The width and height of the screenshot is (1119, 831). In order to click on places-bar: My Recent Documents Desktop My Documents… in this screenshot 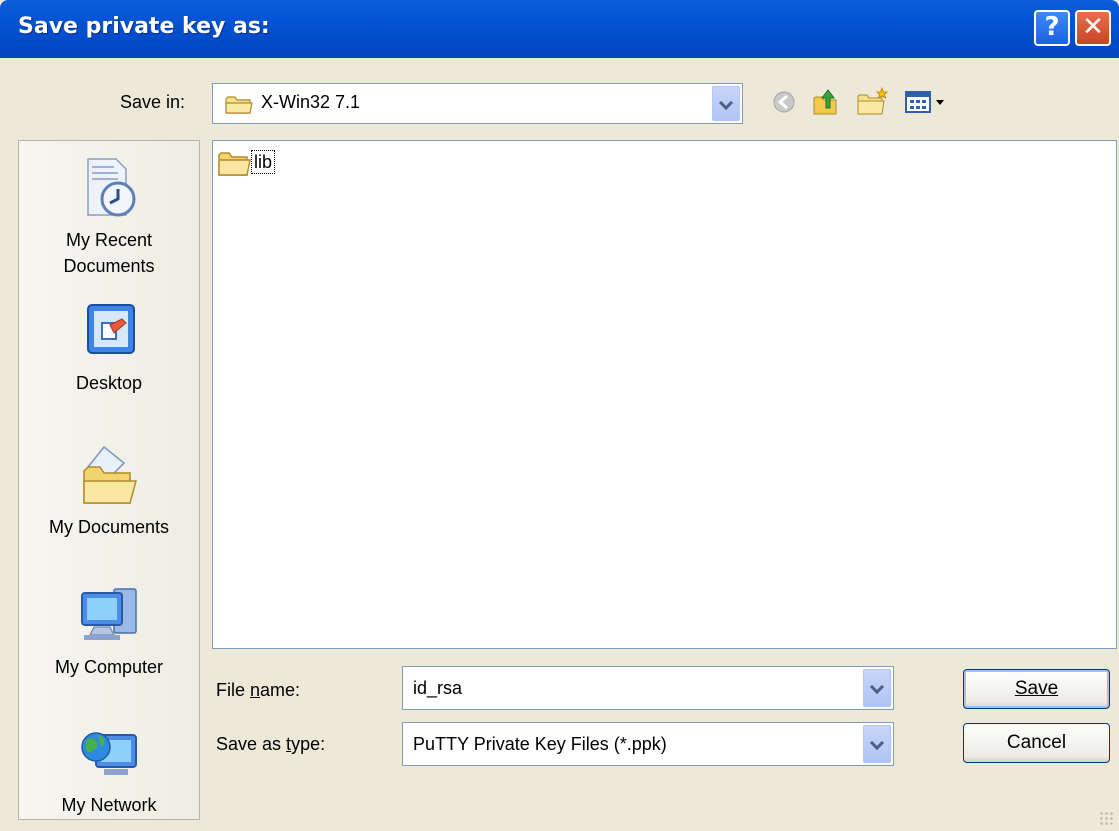, I will do `click(109, 480)`.